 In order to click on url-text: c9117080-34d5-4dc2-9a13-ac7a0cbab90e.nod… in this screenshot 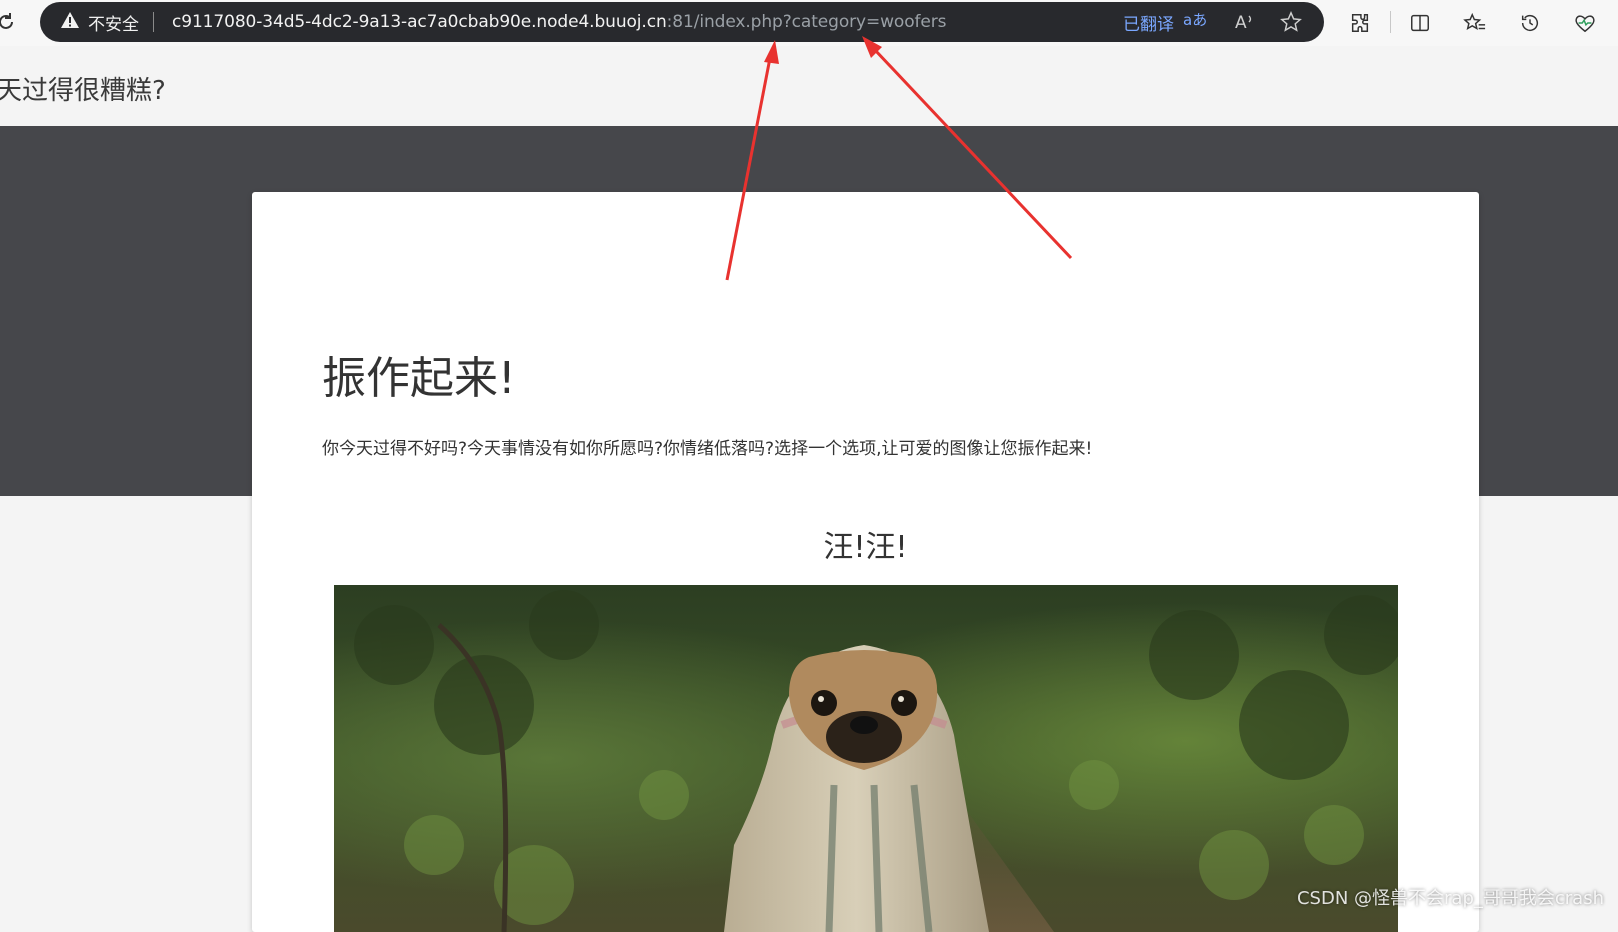, I will do `click(559, 22)`.